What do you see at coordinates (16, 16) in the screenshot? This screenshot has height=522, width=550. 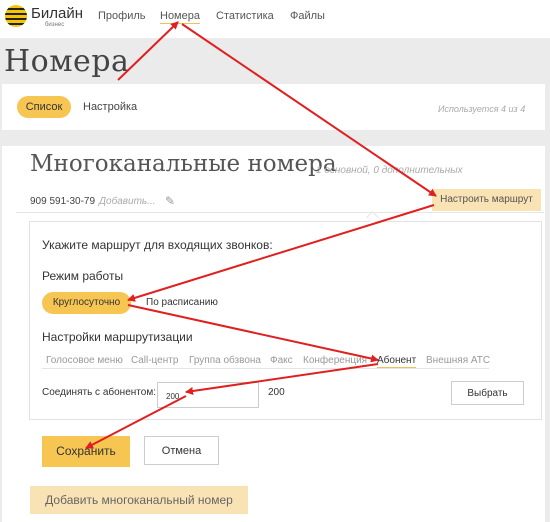 I see `beeline-logo-icon` at bounding box center [16, 16].